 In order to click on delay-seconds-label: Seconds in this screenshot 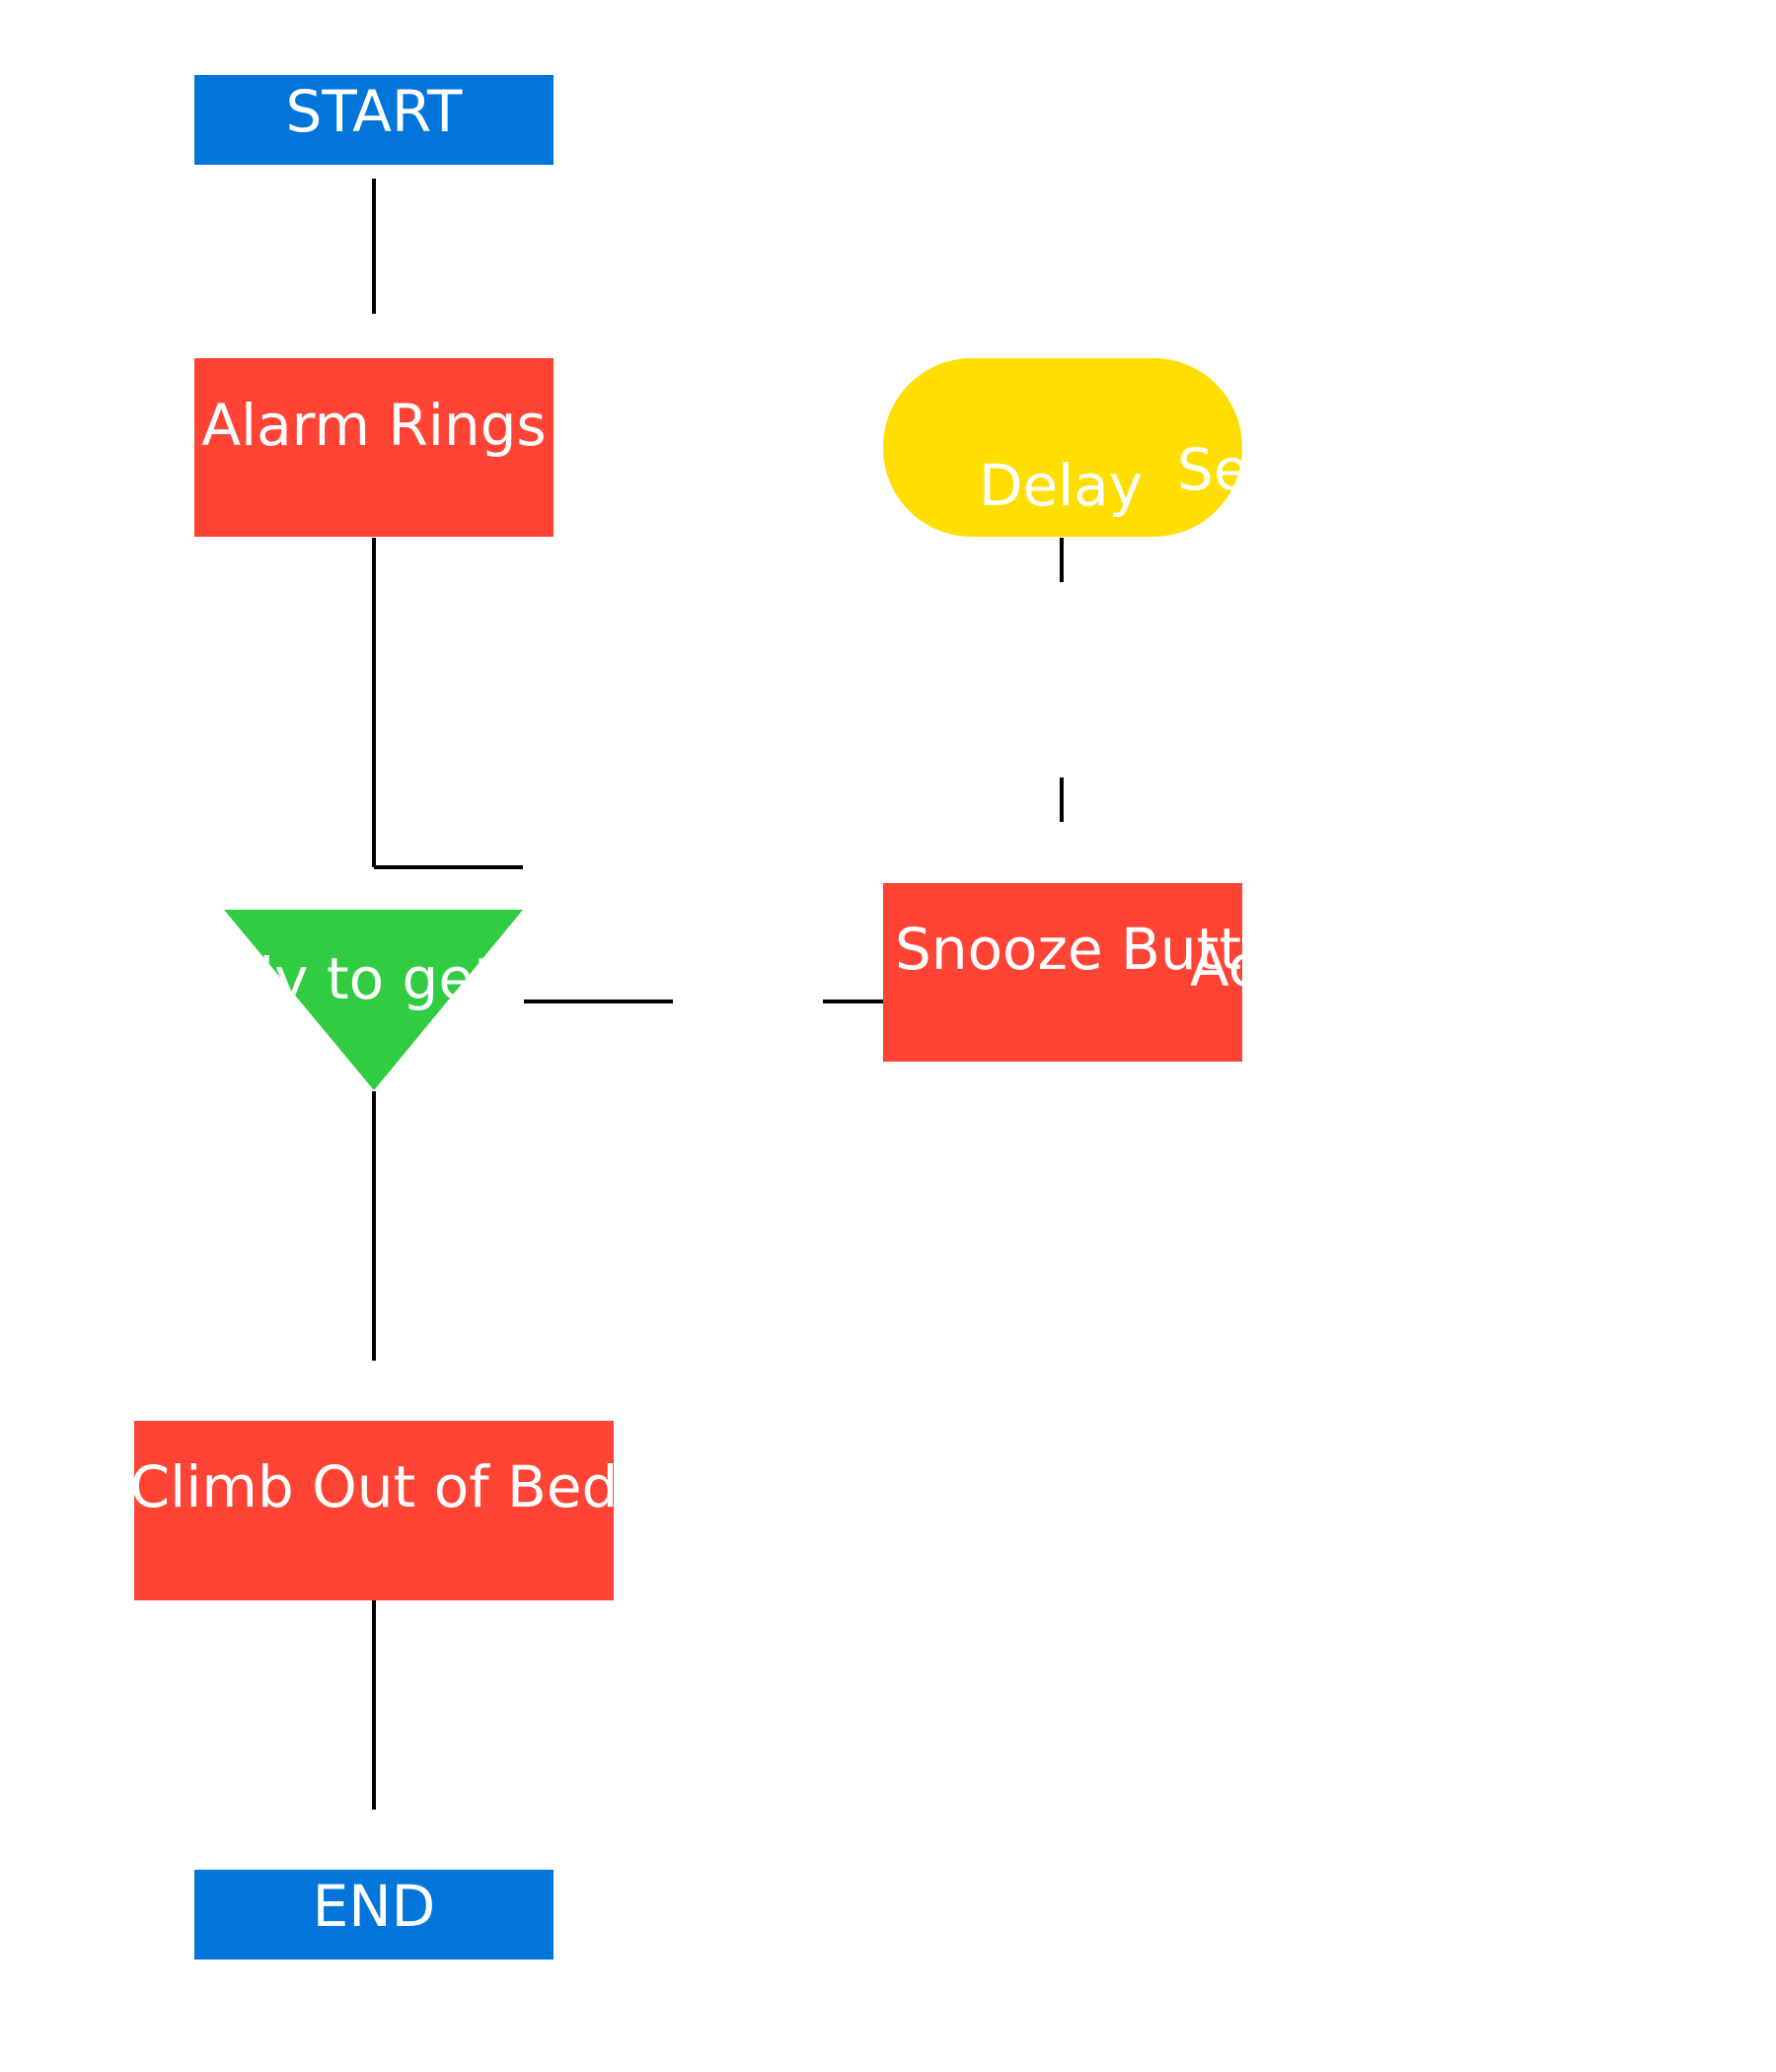, I will do `click(1298, 470)`.